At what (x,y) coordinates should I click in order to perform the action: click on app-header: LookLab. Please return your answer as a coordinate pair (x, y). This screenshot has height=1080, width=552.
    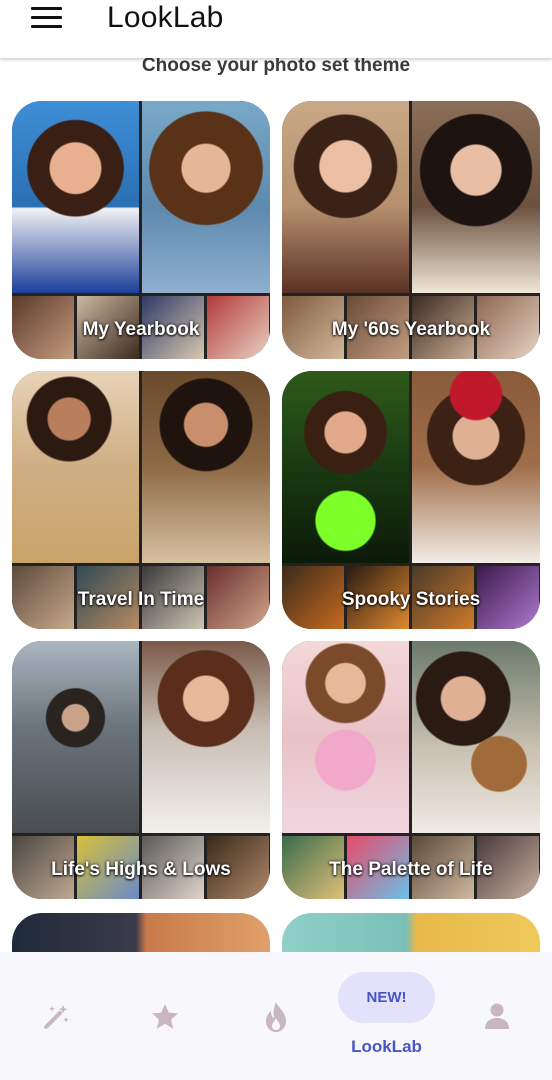
    Looking at the image, I should click on (276, 29).